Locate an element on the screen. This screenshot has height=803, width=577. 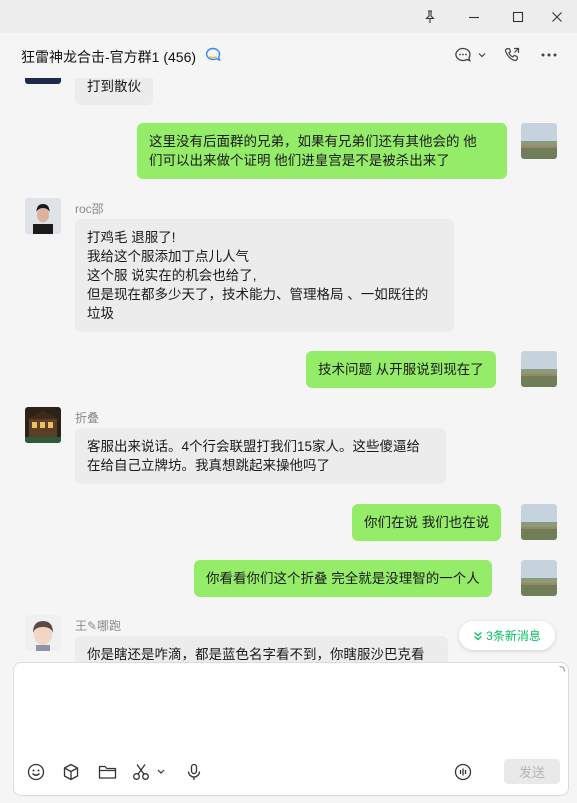
sender-name: 折叠 is located at coordinates (87, 418).